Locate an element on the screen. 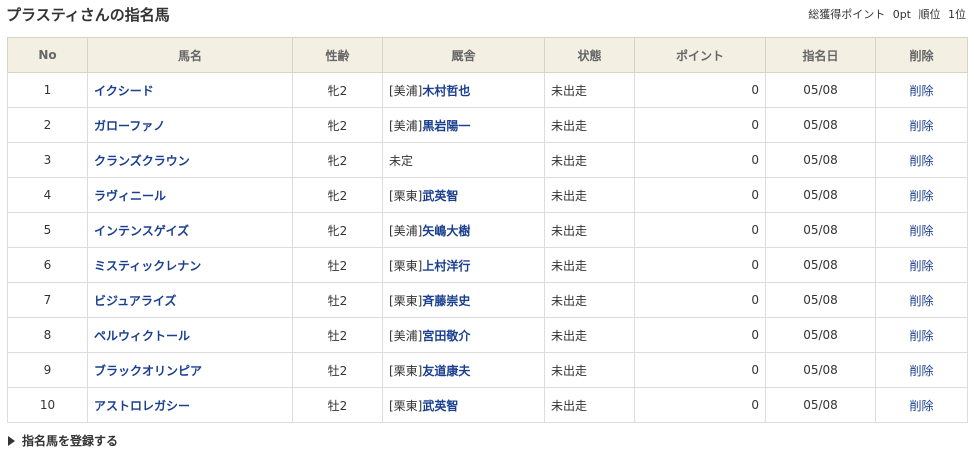 This screenshot has width=974, height=453. cell-horse-name: ミスティックレナン is located at coordinates (190, 265).